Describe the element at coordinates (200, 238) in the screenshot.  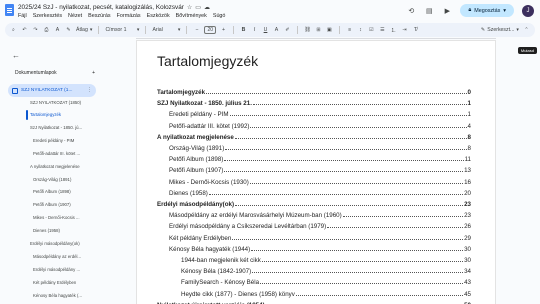
I see `toc-entry-title: Két példány Erdélyben` at that location.